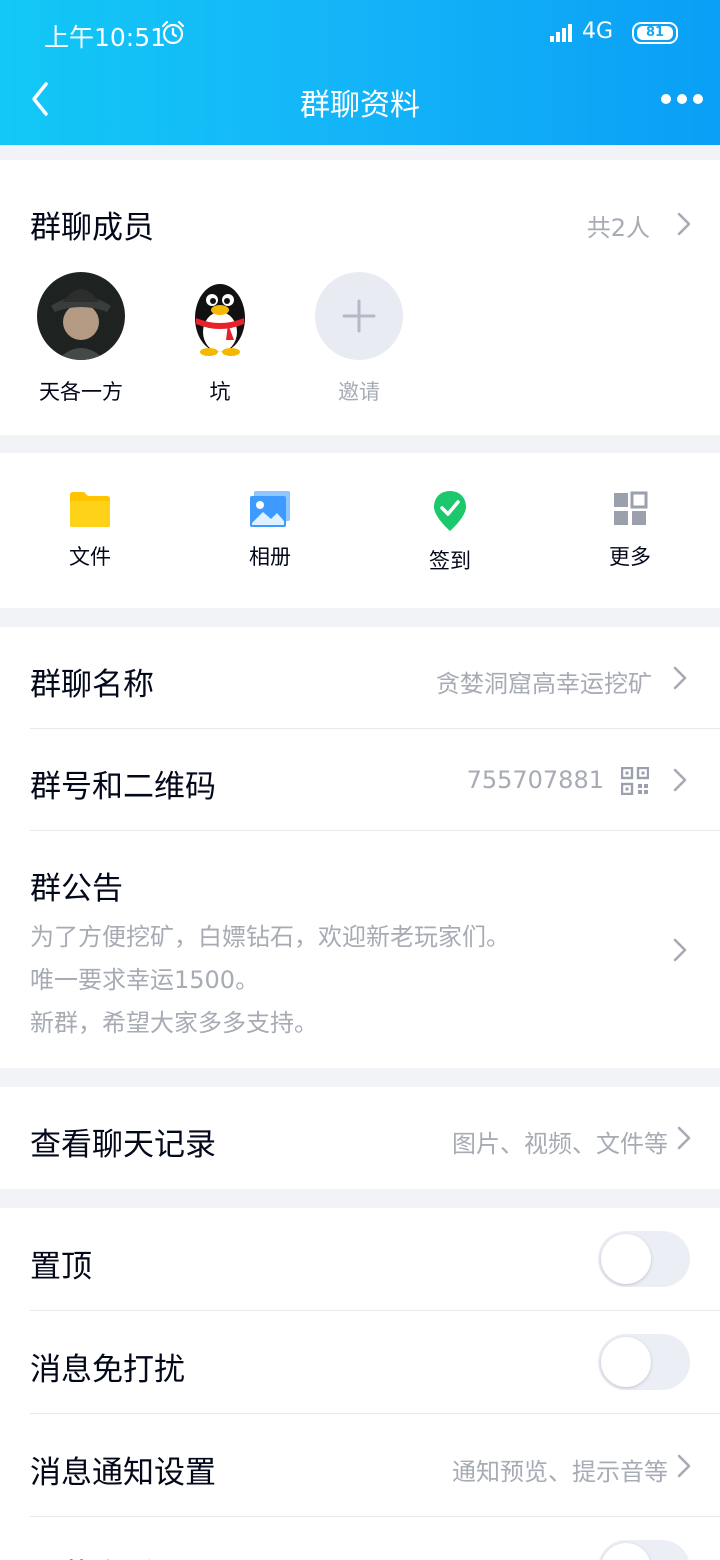 This screenshot has height=1560, width=720. Describe the element at coordinates (90, 509) in the screenshot. I see `folder-icon` at that location.